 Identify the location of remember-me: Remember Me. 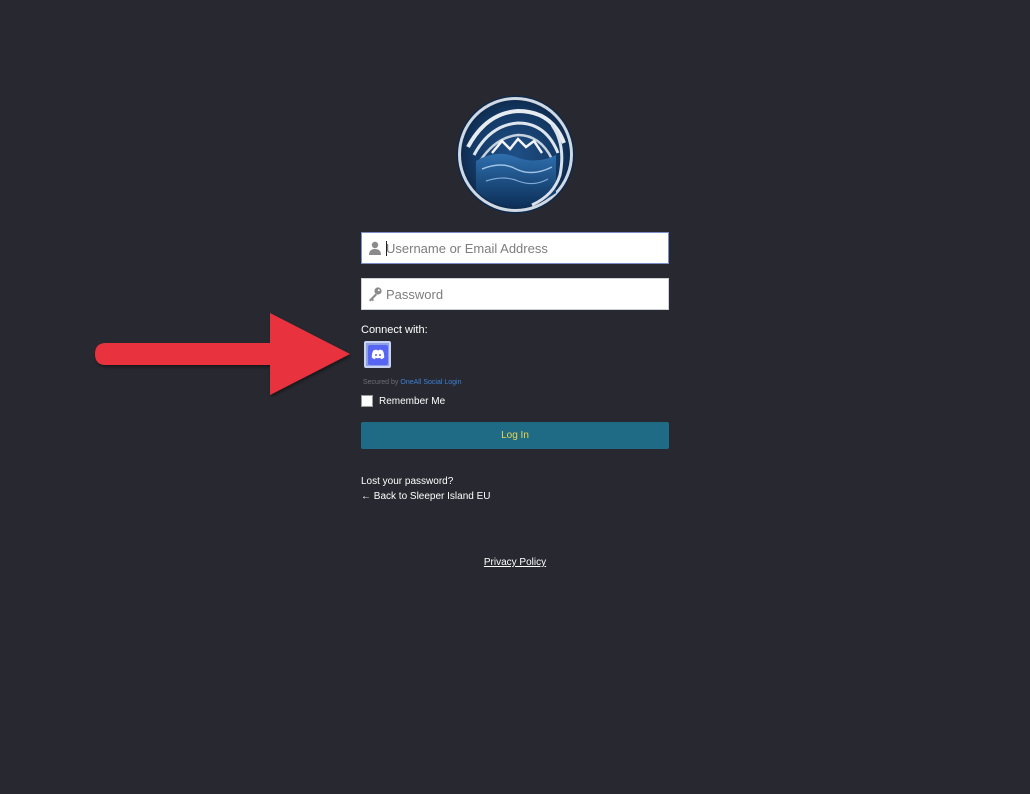
(403, 401).